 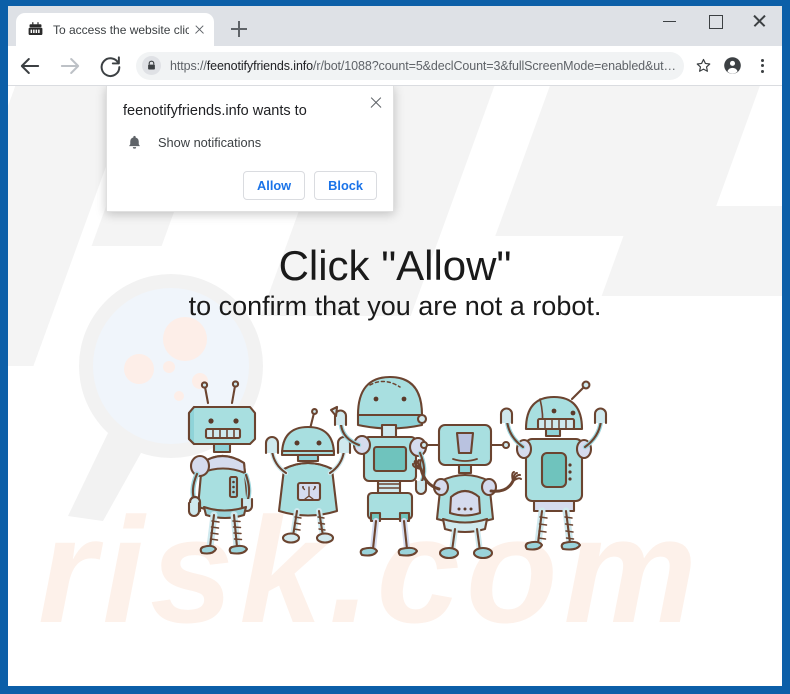 What do you see at coordinates (395, 306) in the screenshot?
I see `page-subtitle: to confirm that you are not a robot.` at bounding box center [395, 306].